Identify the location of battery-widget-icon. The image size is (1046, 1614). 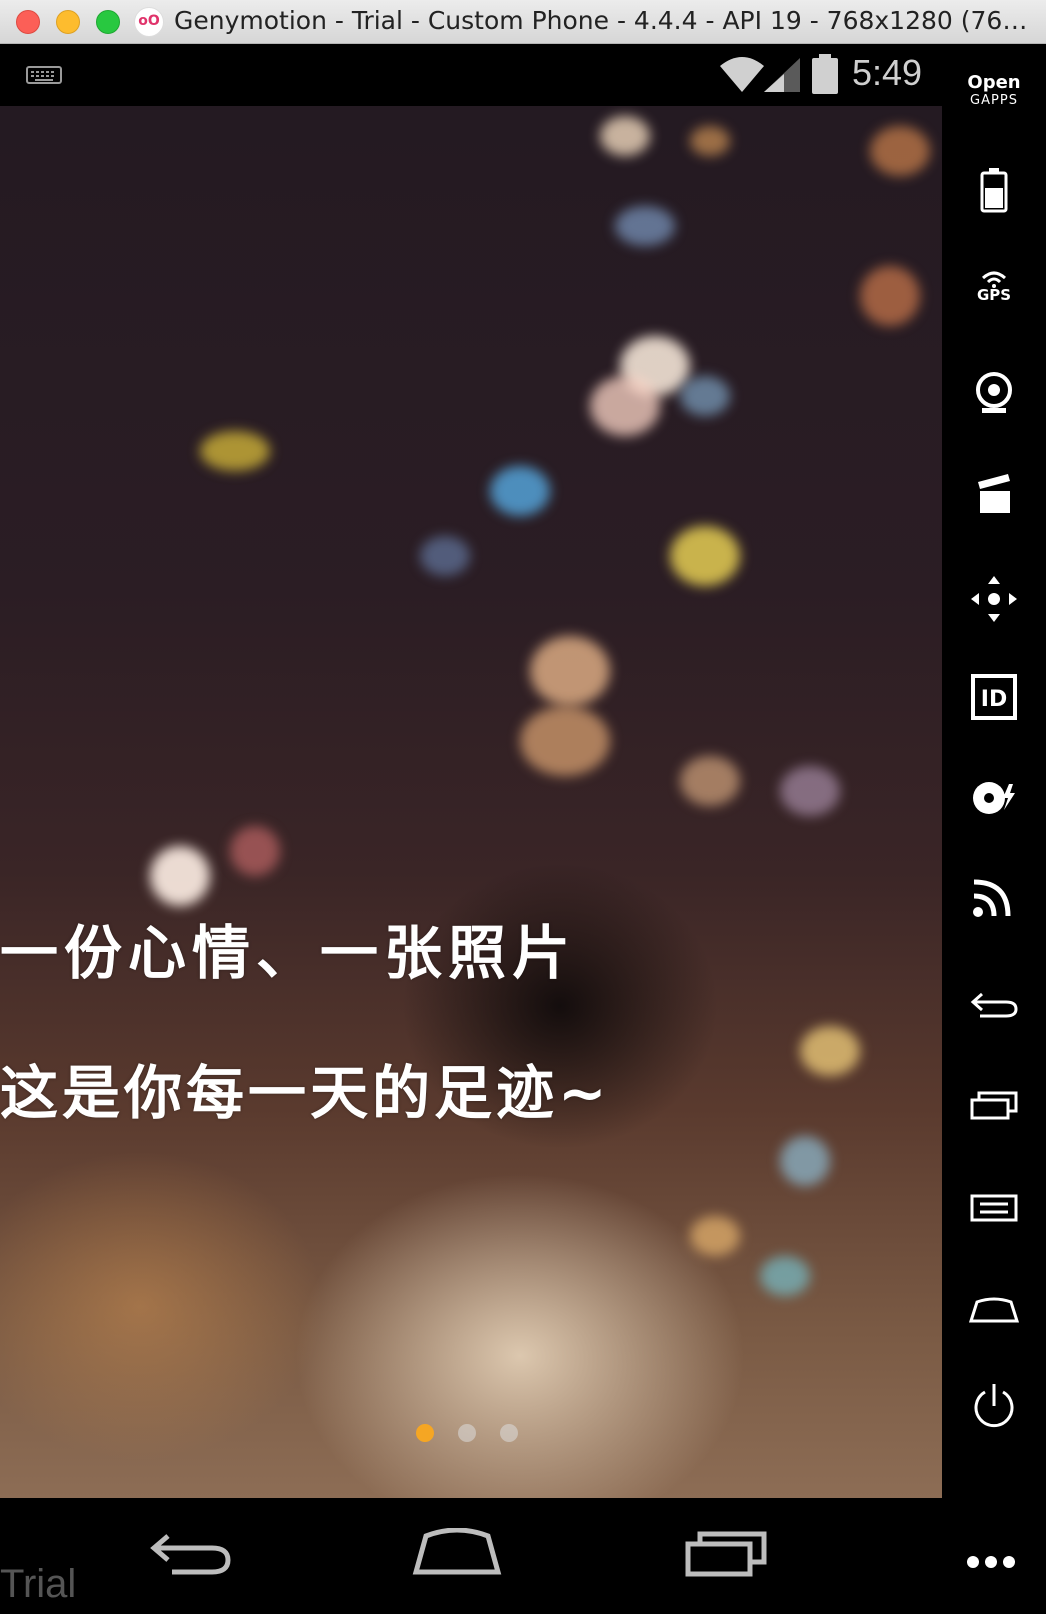
(994, 190).